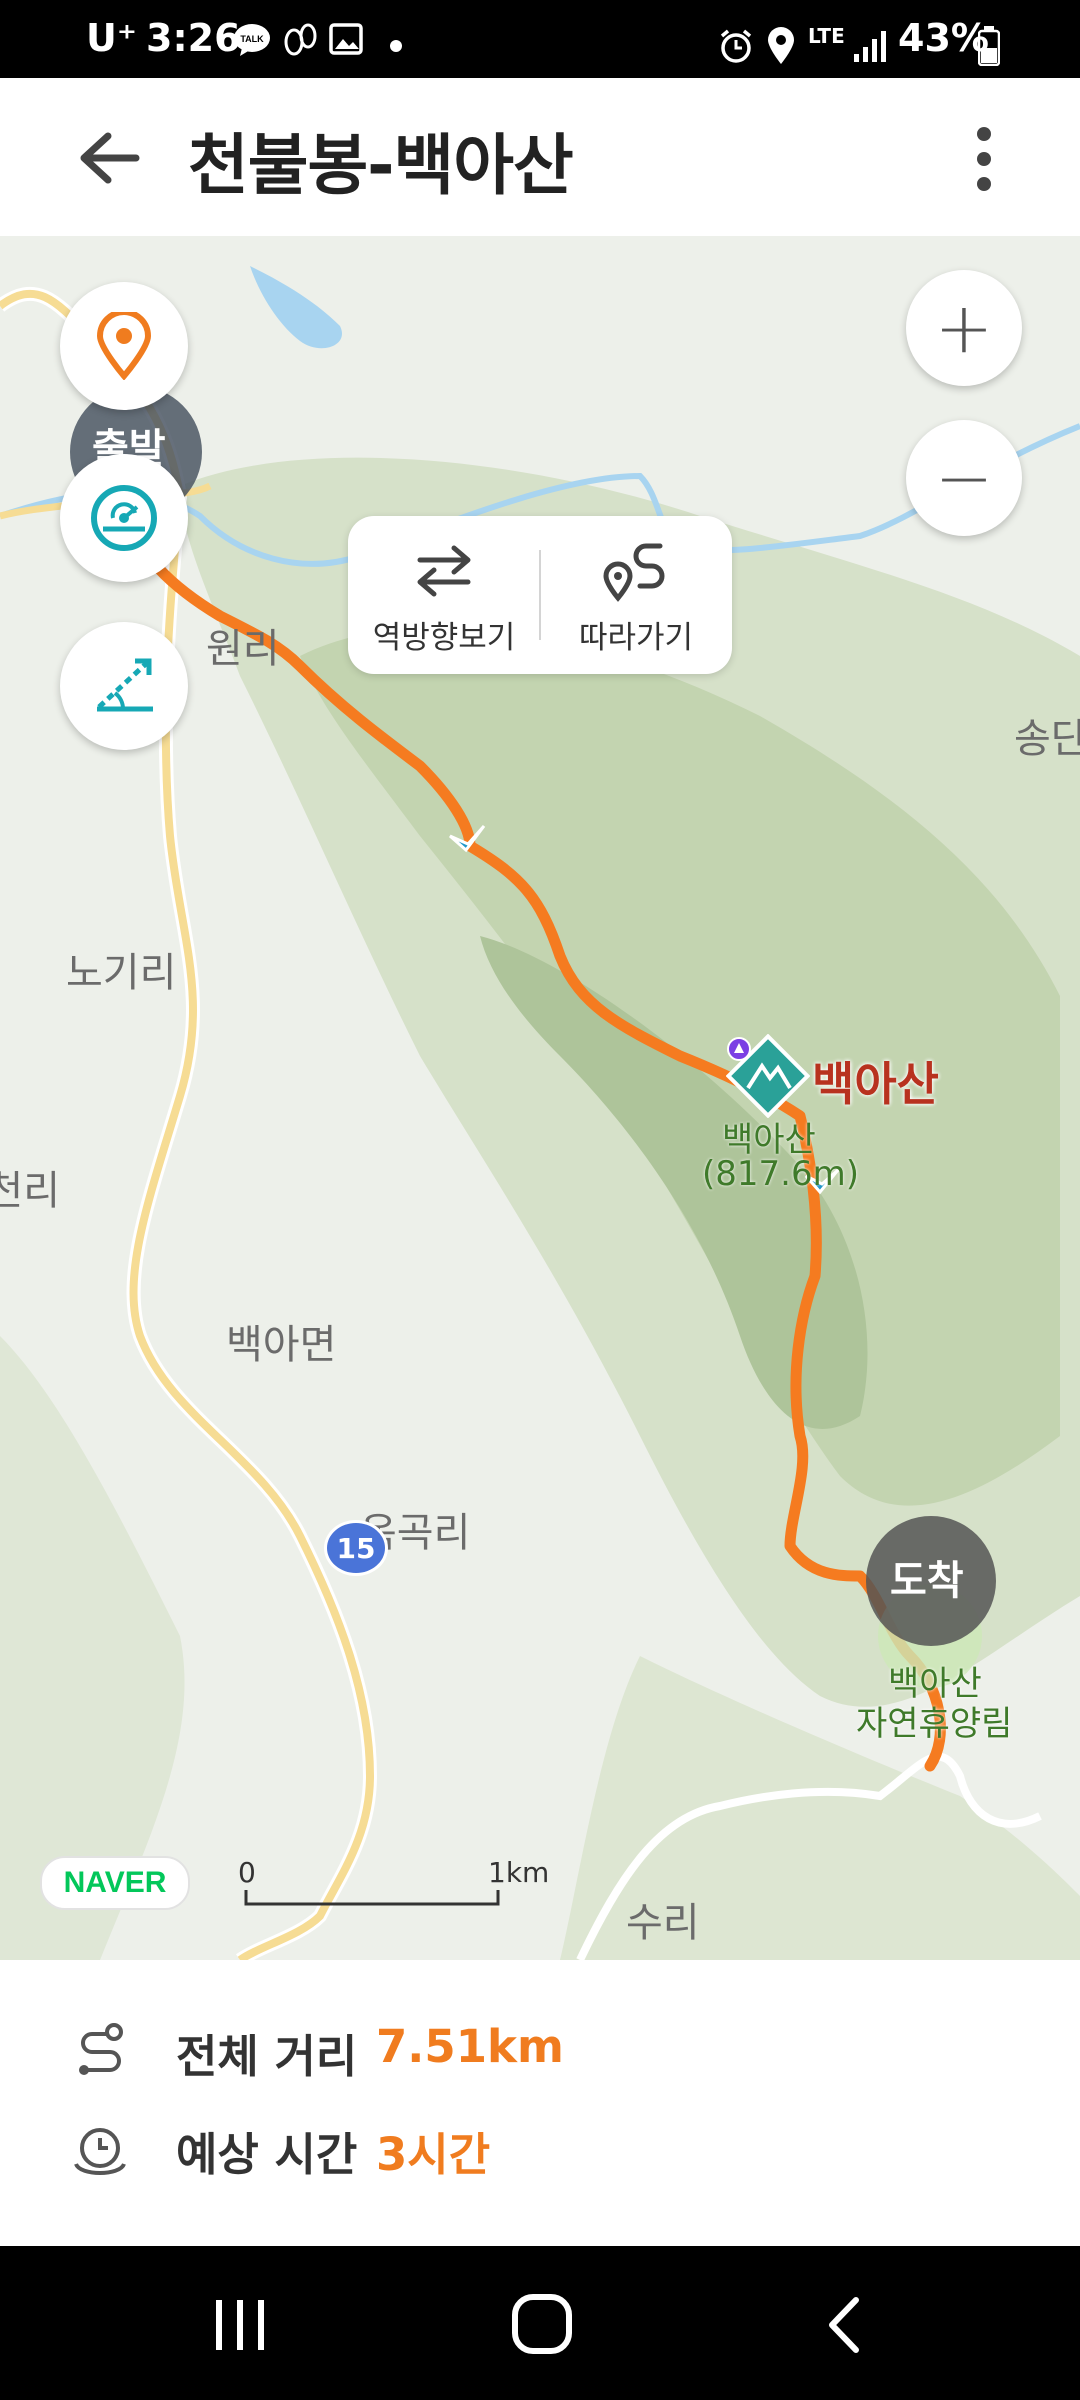  What do you see at coordinates (634, 572) in the screenshot?
I see `follow-route-icon` at bounding box center [634, 572].